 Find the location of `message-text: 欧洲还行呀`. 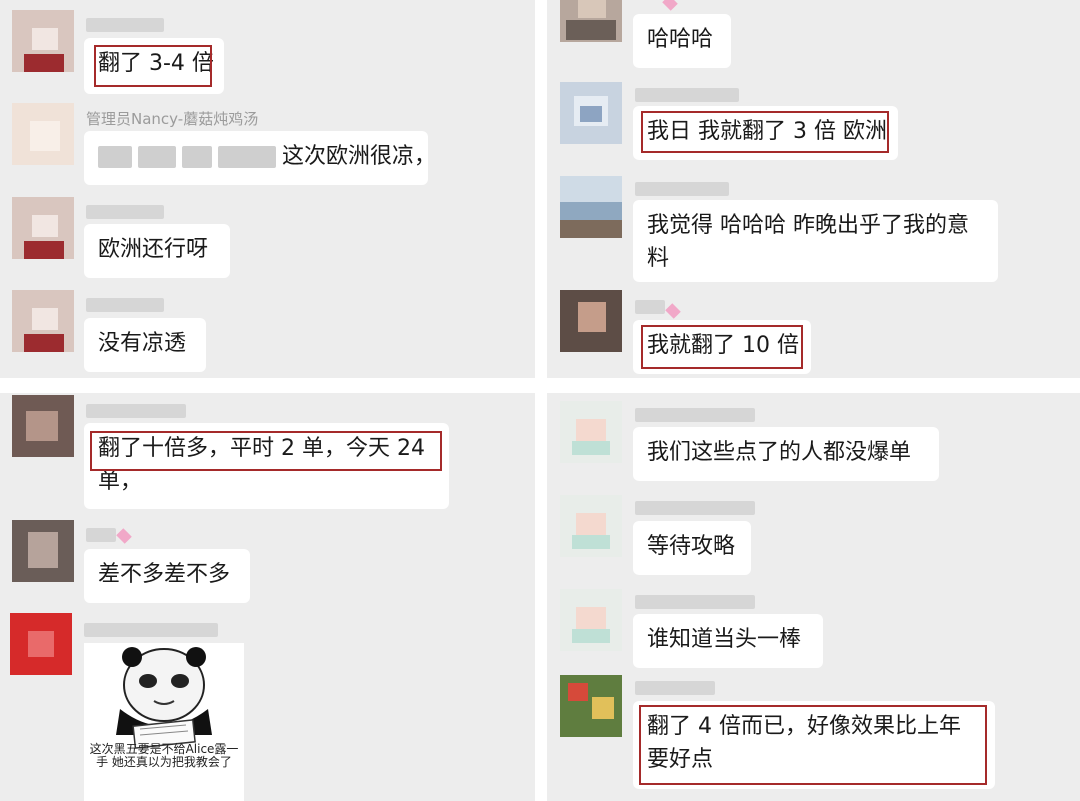

message-text: 欧洲还行呀 is located at coordinates (153, 249).